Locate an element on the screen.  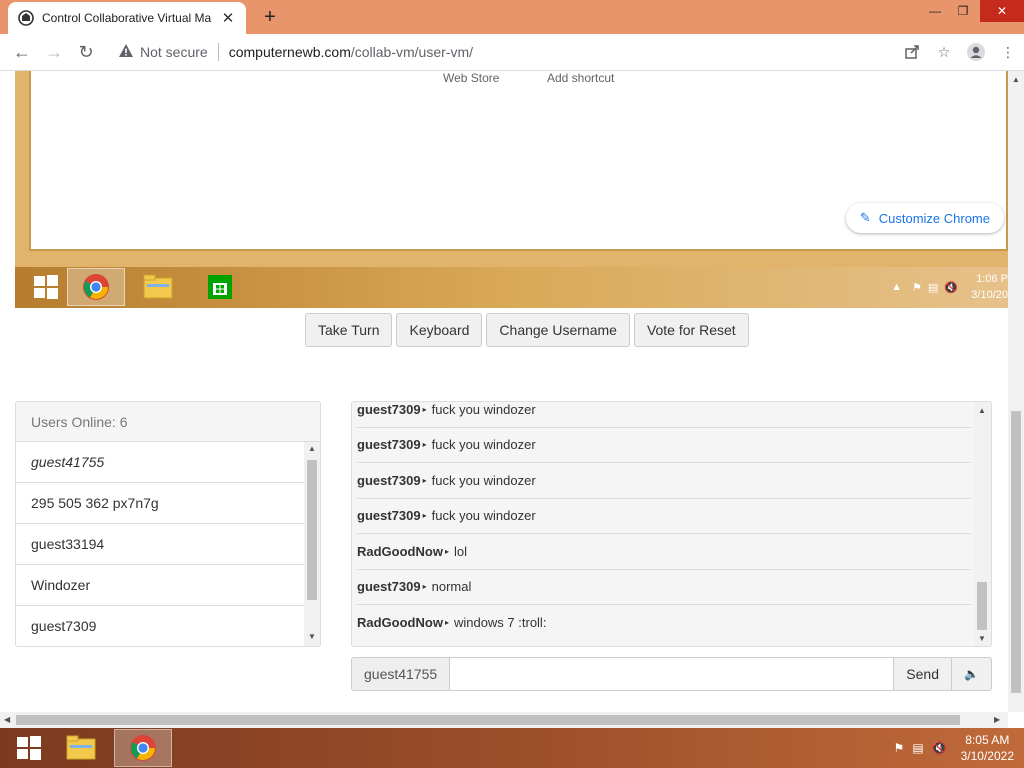
vm-taskbar: ▲ ⚑ ▤ 🔇 1:06 P 3/10/20 is located at coordinates (511, 287).